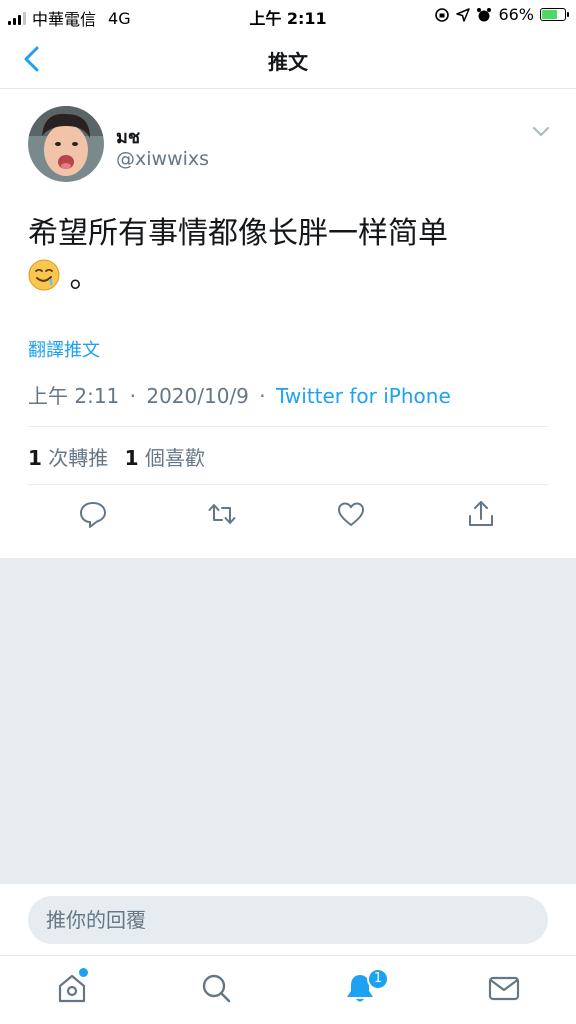 The image size is (576, 1024). I want to click on tweet-text-tail: 。, so click(80, 277).